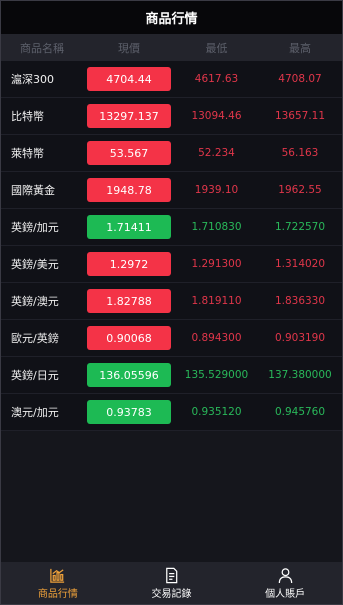 This screenshot has height=605, width=343. Describe the element at coordinates (129, 153) in the screenshot. I see `current-price-badge: 53.567` at that location.